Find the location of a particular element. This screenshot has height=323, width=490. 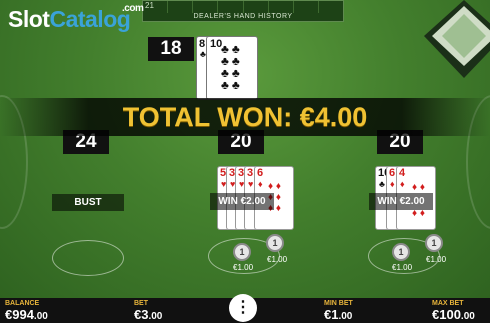

balance-label: BALANCE is located at coordinates (22, 303).